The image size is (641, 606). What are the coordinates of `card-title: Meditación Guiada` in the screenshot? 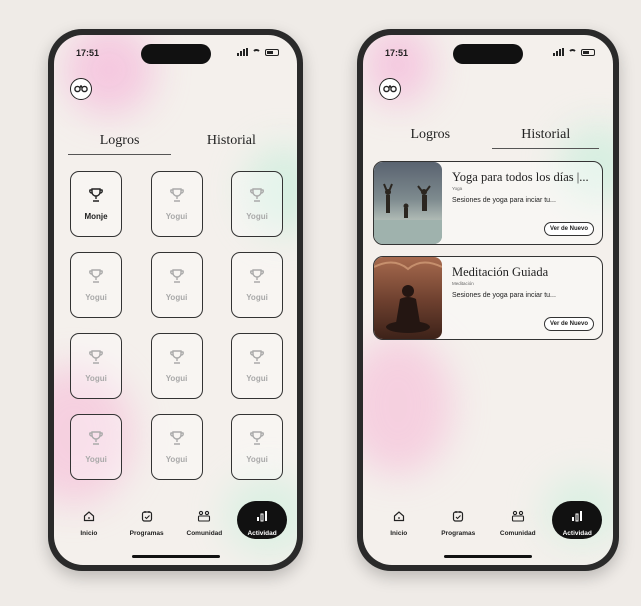 It's located at (500, 272).